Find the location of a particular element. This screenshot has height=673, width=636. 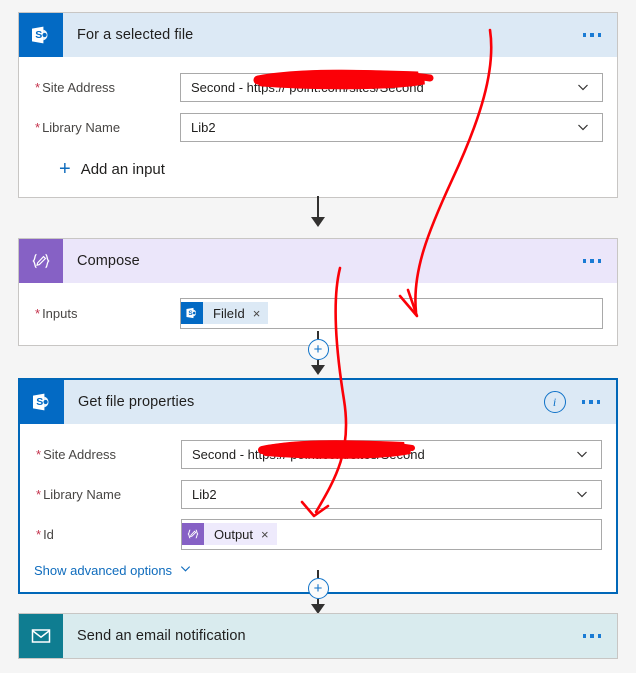

connector-getfile-to-email: + is located at coordinates (318, 592).